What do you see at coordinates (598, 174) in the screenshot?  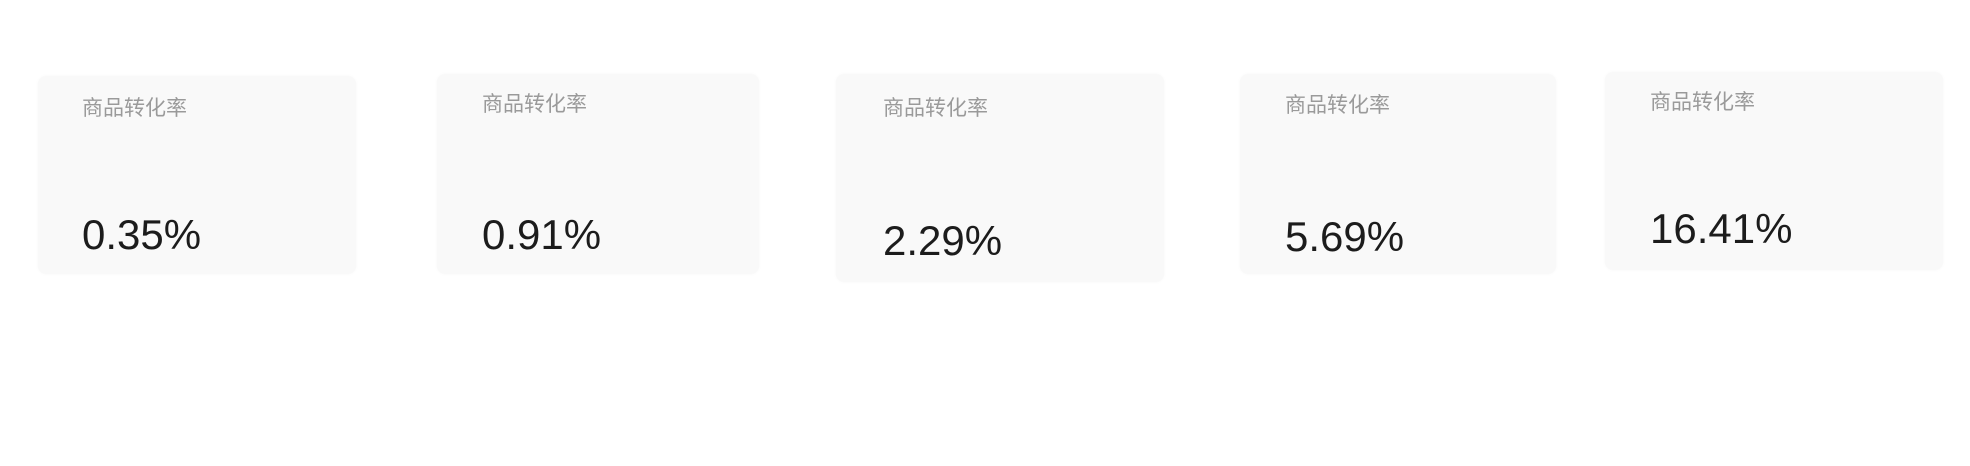 I see `metric-card-2: 商品转化率 0.91%` at bounding box center [598, 174].